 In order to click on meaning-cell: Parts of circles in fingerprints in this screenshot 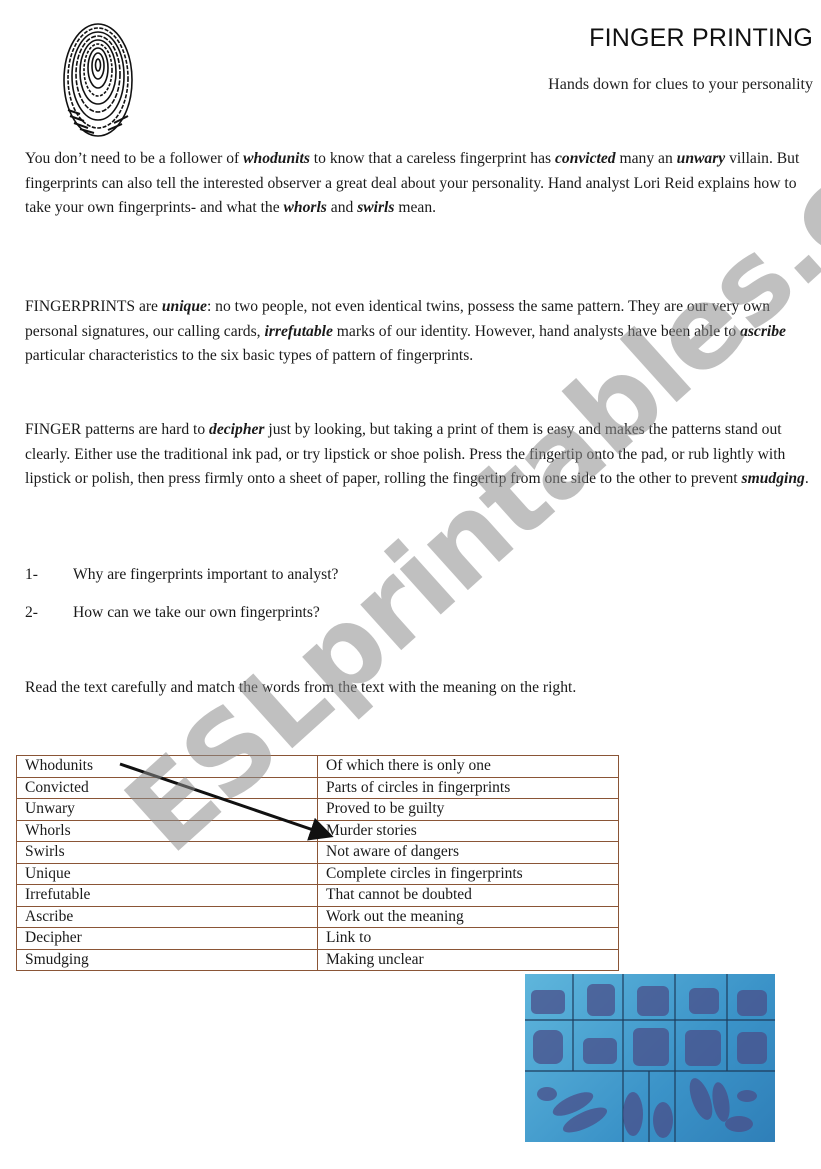, I will do `click(468, 787)`.